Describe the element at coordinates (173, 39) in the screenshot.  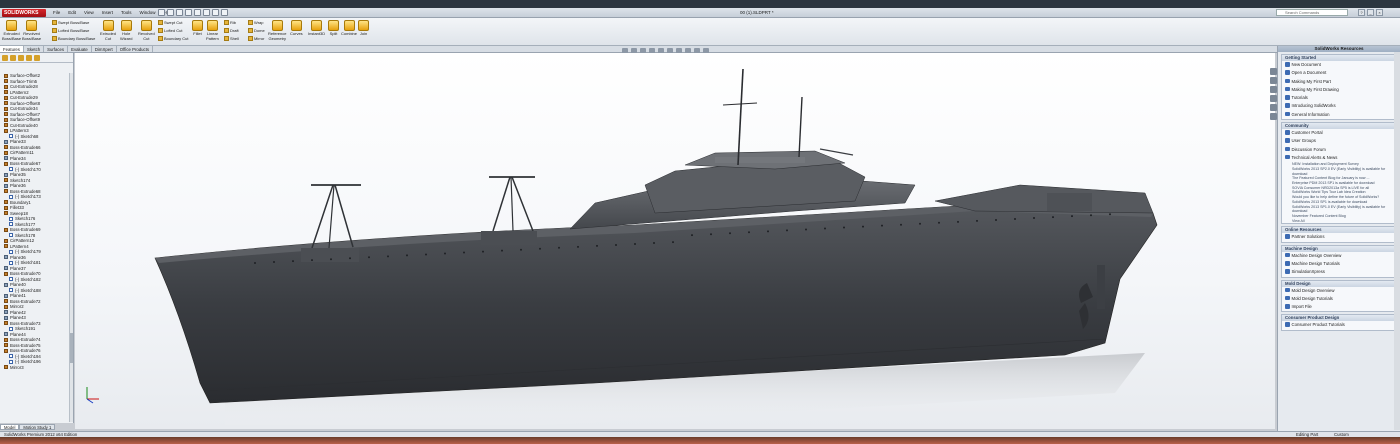
I see `ribbon-boundary-cut-button: Boundary Cut` at that location.